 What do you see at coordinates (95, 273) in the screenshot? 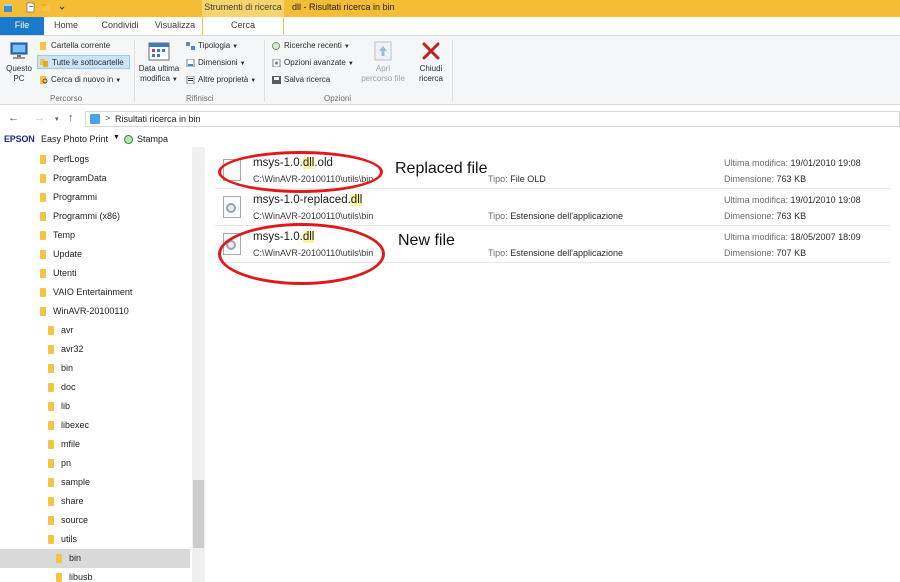
I see `sidebar-item-folder: Utenti` at bounding box center [95, 273].